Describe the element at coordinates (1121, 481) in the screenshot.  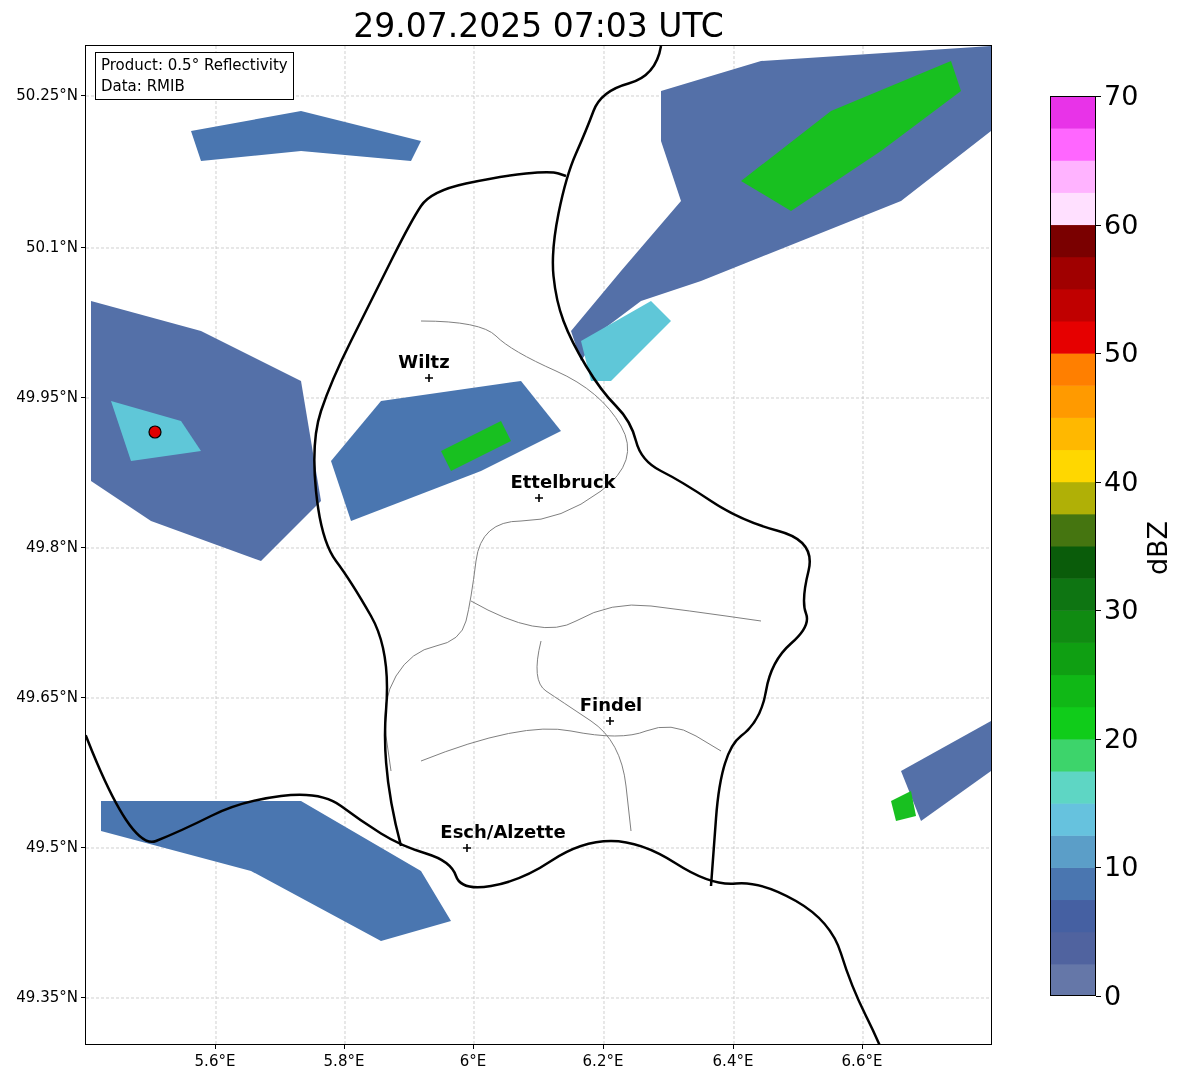
I see `colorbar-tick-label: 40` at that location.